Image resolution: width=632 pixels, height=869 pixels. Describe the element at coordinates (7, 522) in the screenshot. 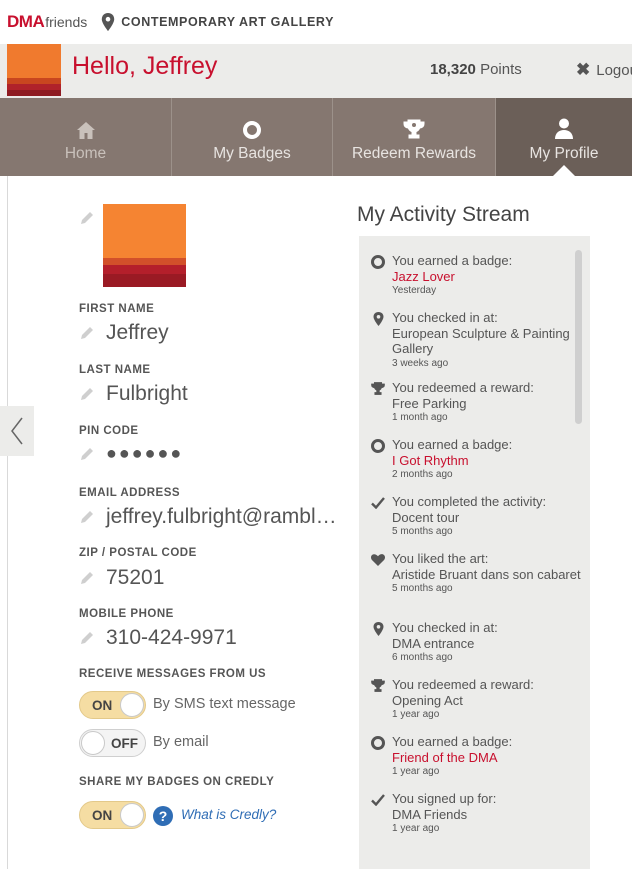

I see `left-divider` at that location.